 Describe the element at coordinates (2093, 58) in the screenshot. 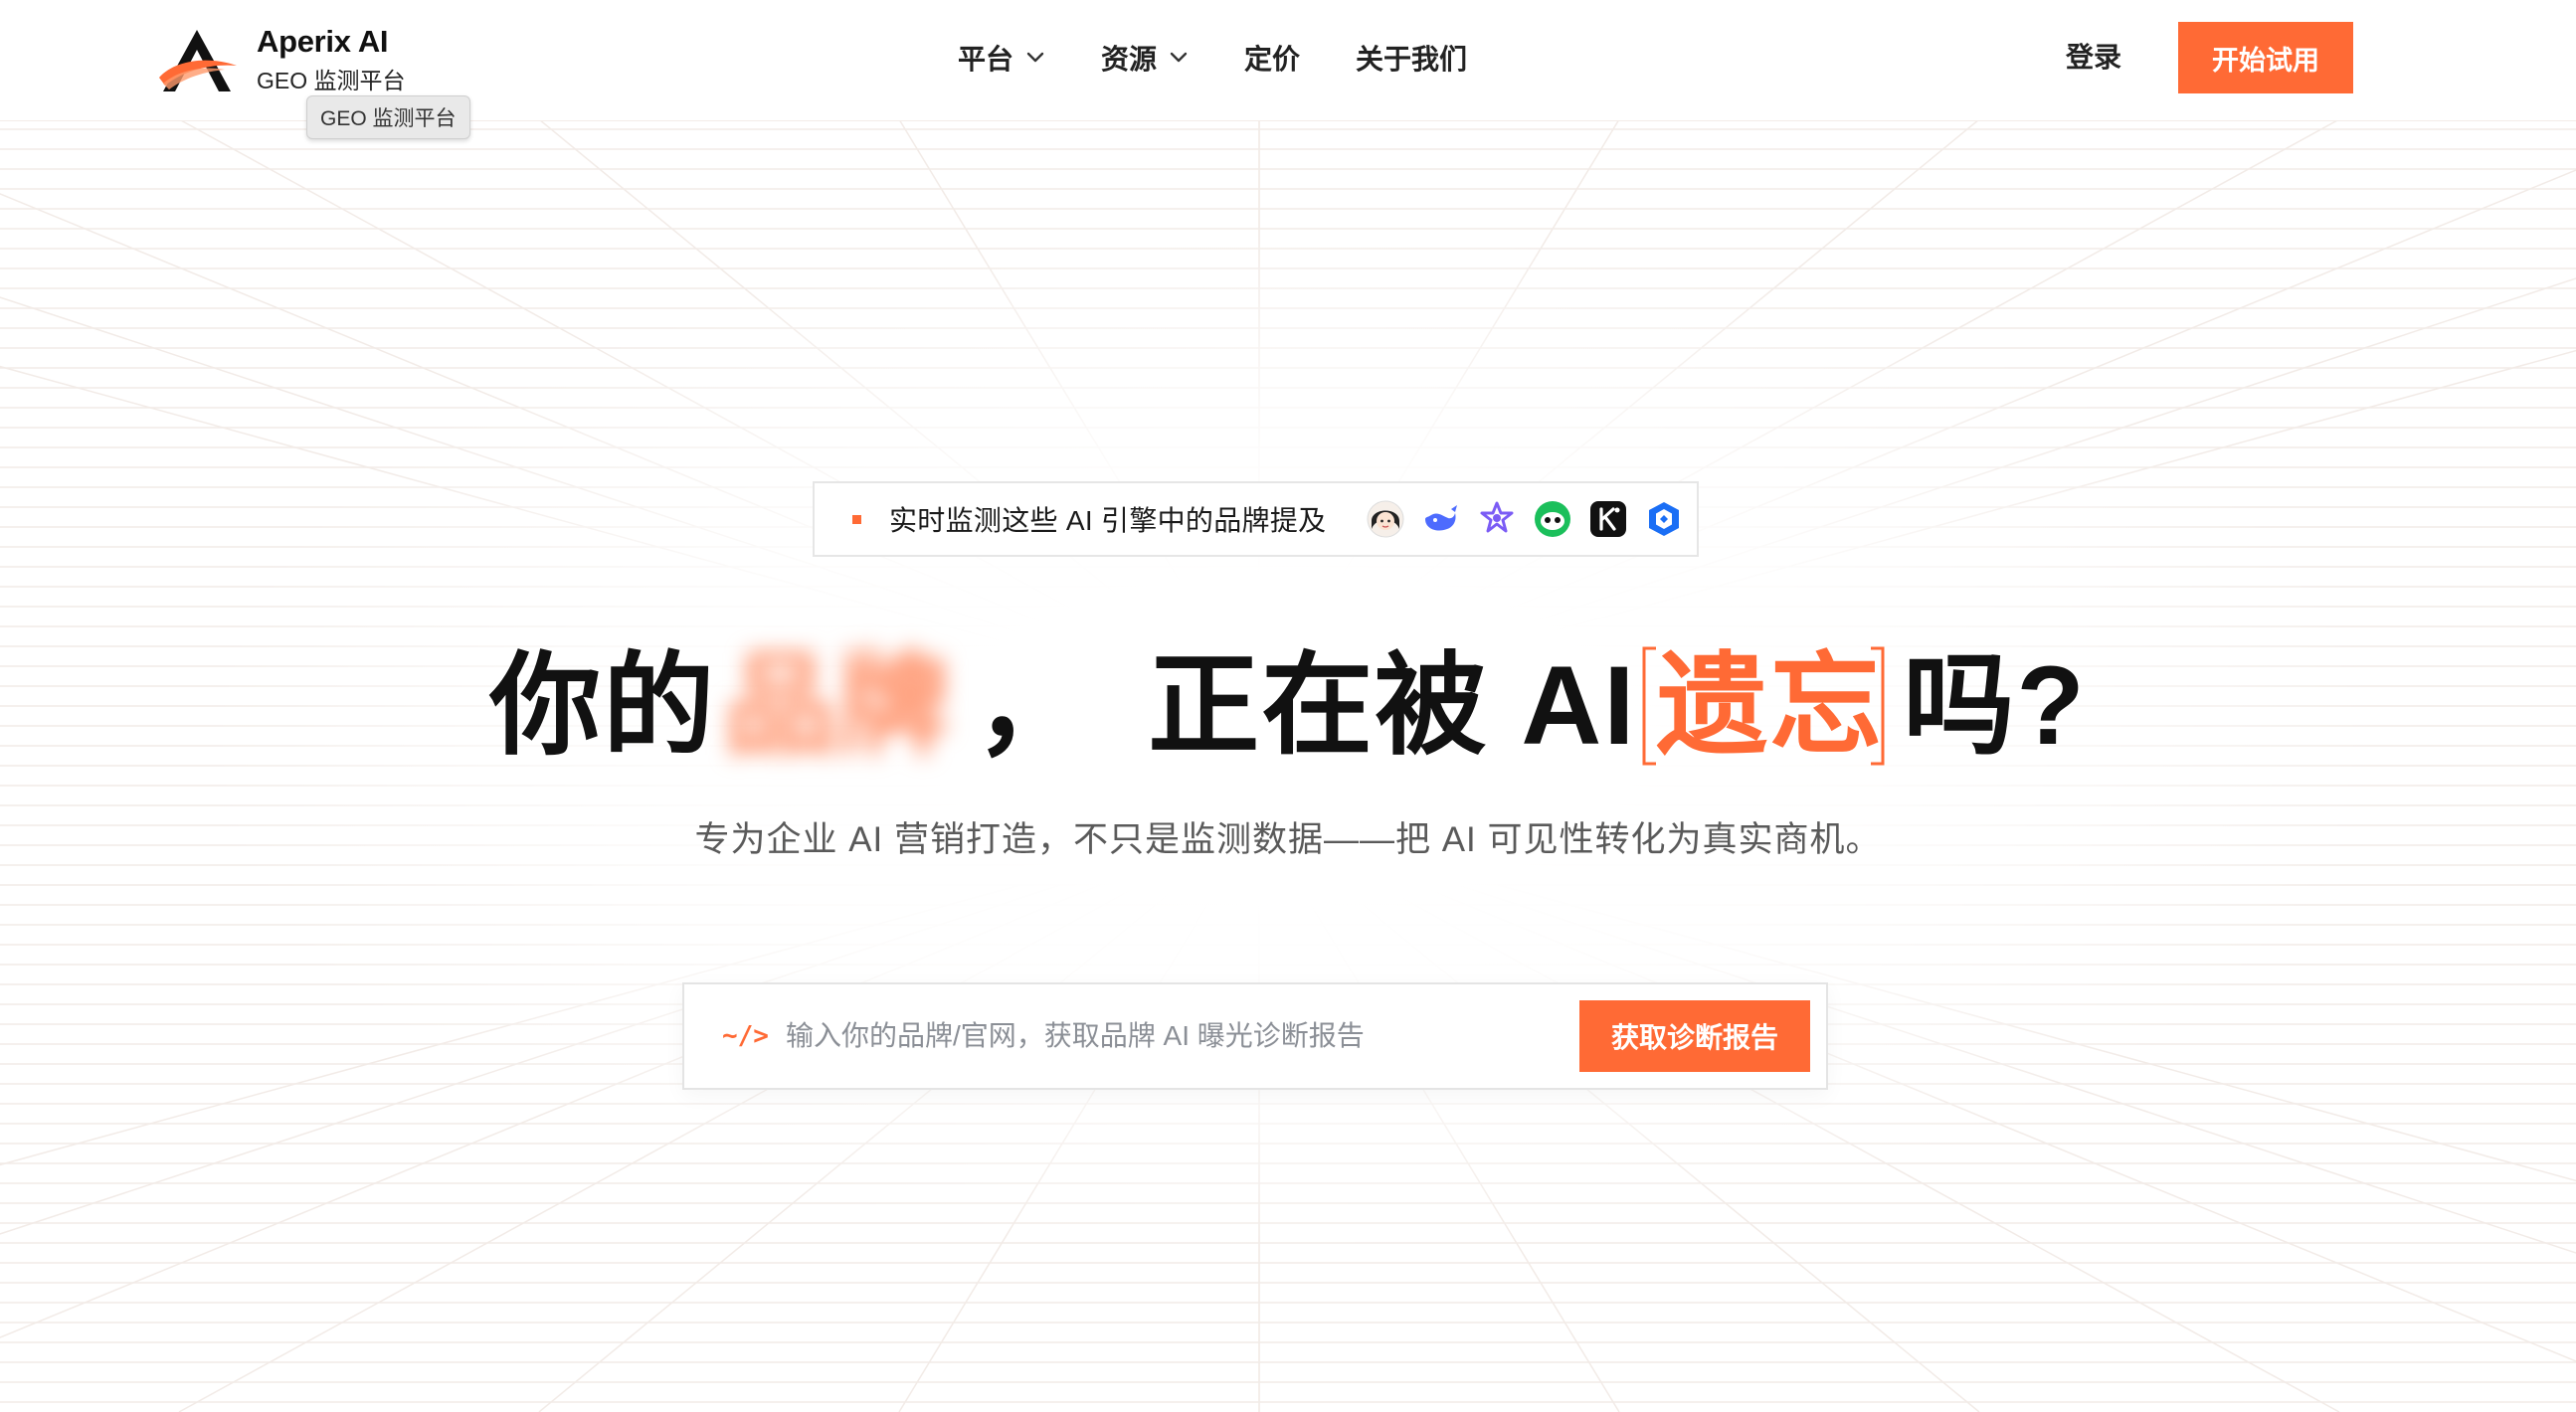

I see `login-link: 登录` at that location.